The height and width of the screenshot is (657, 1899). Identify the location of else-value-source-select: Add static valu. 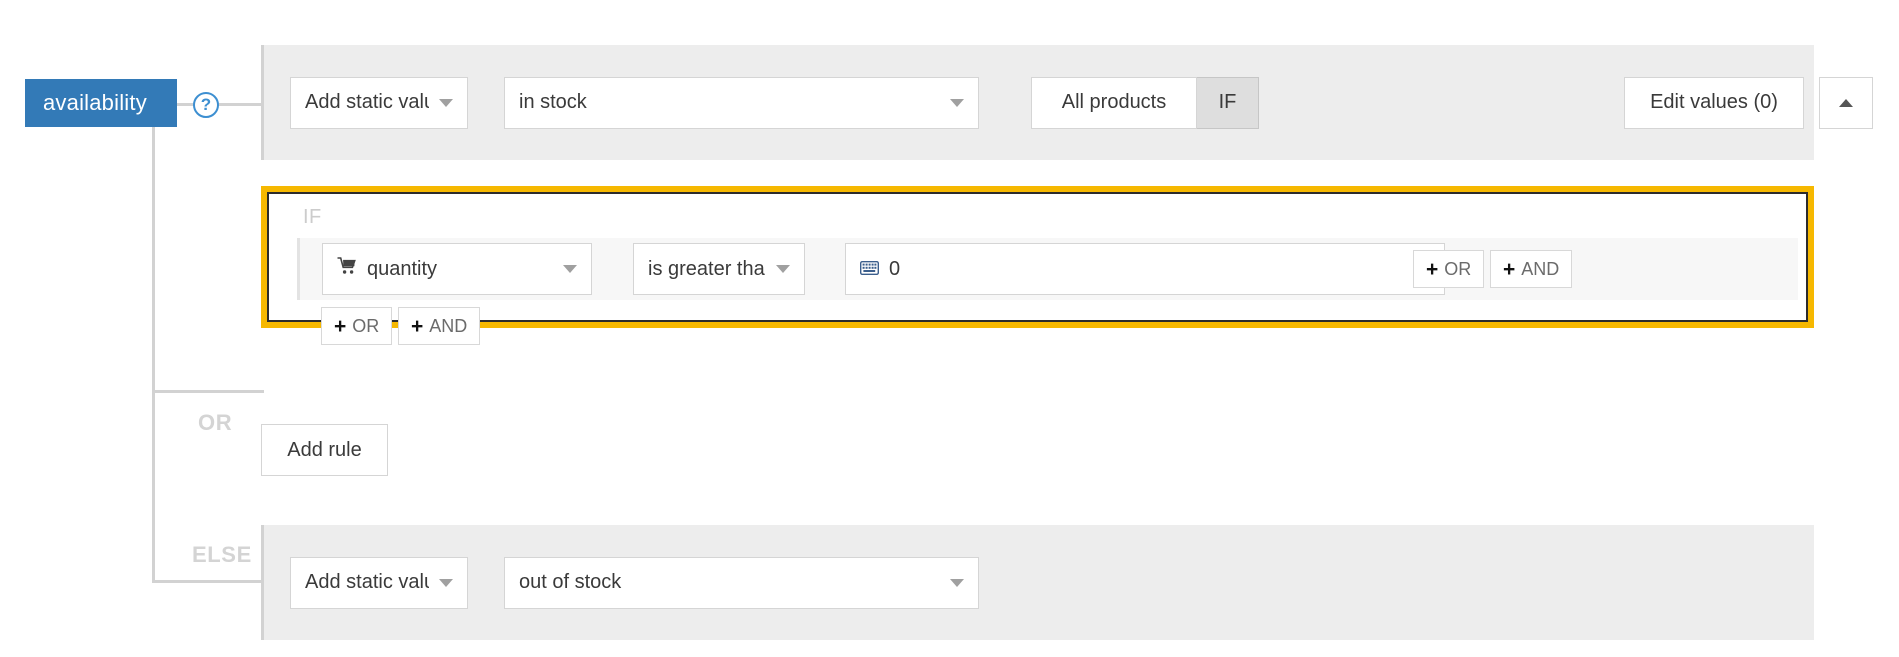
(379, 582).